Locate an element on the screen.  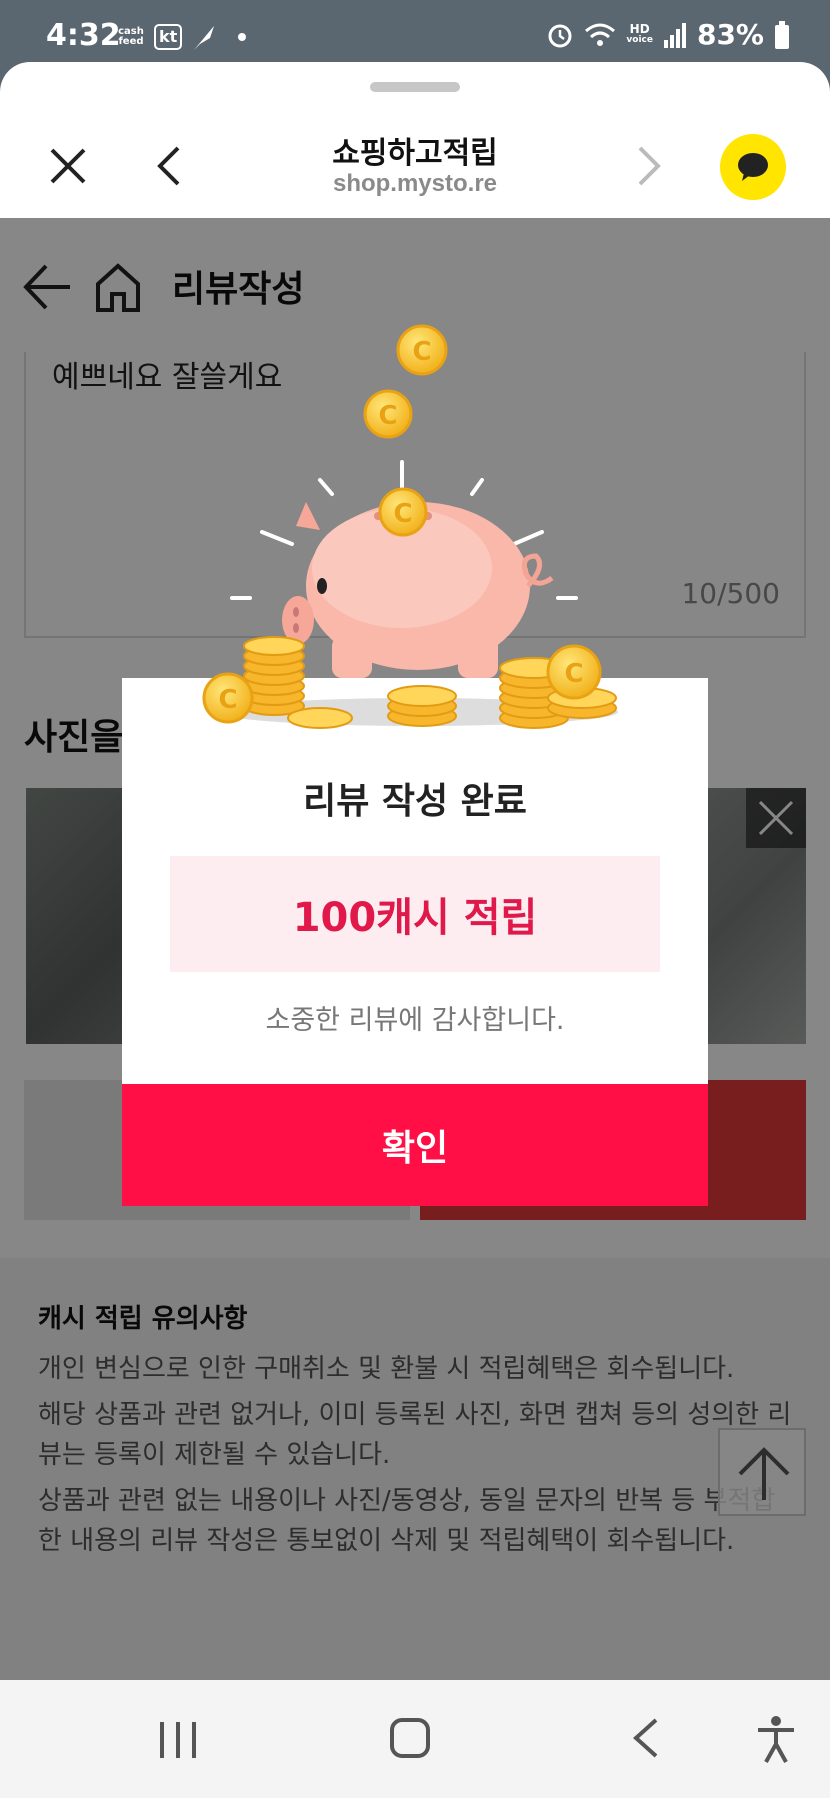
browser-url: shop.mysto.re is located at coordinates (415, 183).